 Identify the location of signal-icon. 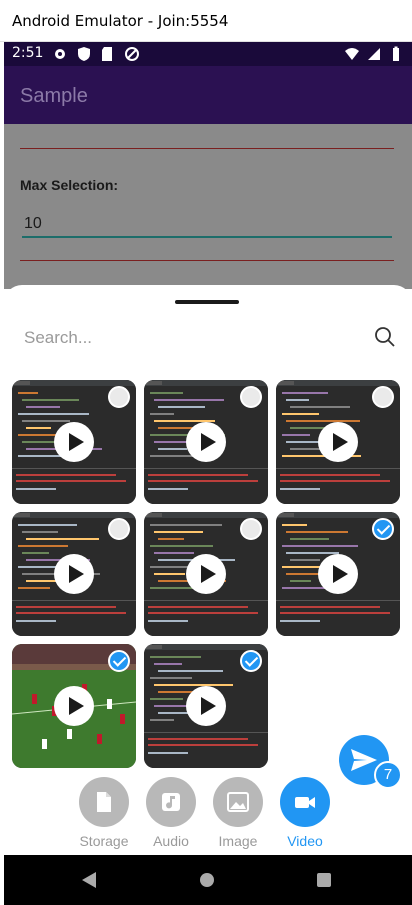
(374, 54).